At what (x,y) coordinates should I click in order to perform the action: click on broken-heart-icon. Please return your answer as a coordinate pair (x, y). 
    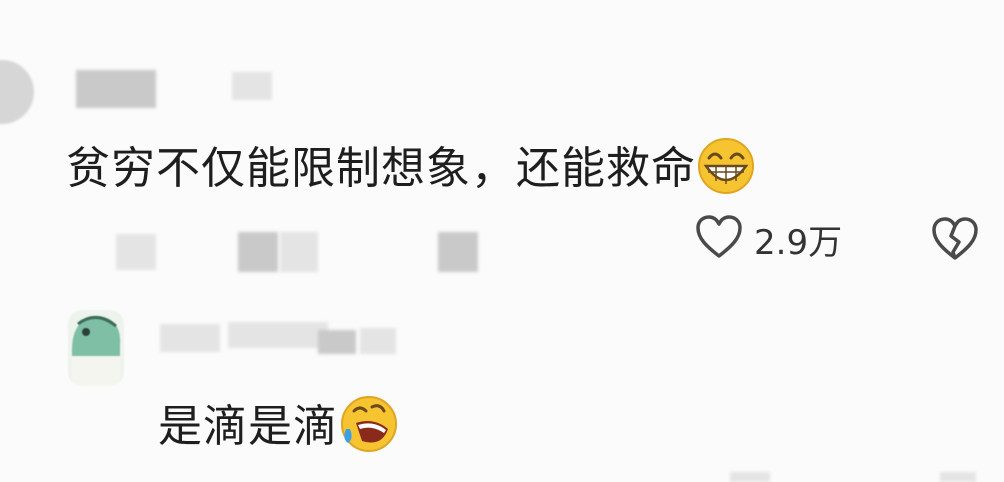
    Looking at the image, I should click on (955, 241).